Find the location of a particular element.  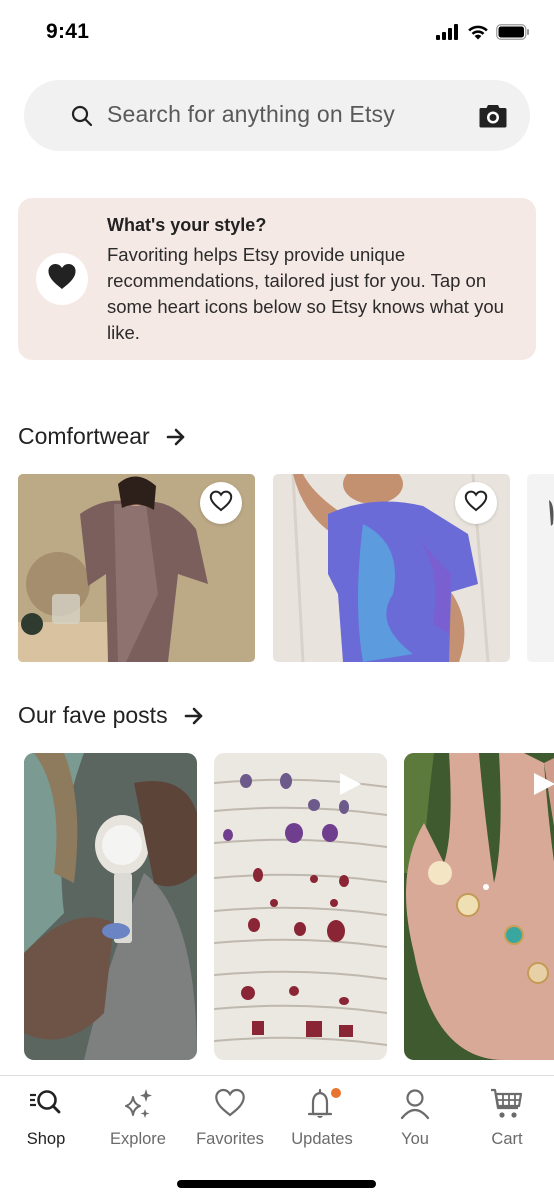

section-header-fave-posts: Our fave posts is located at coordinates (111, 715).